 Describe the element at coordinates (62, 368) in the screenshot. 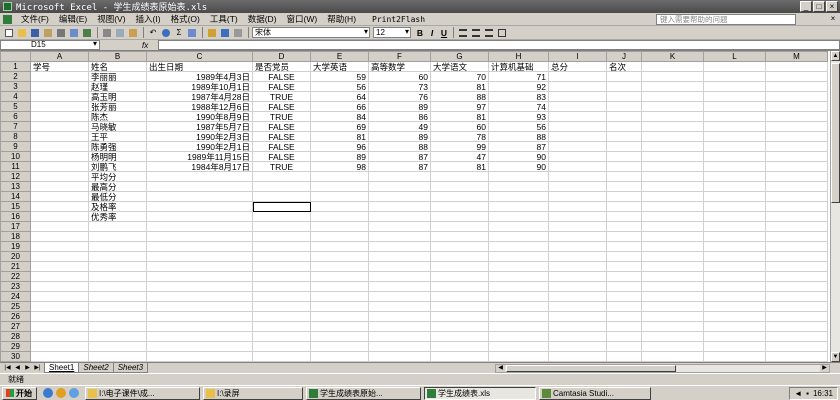

I see `tab-sheet1: Sheet1` at that location.